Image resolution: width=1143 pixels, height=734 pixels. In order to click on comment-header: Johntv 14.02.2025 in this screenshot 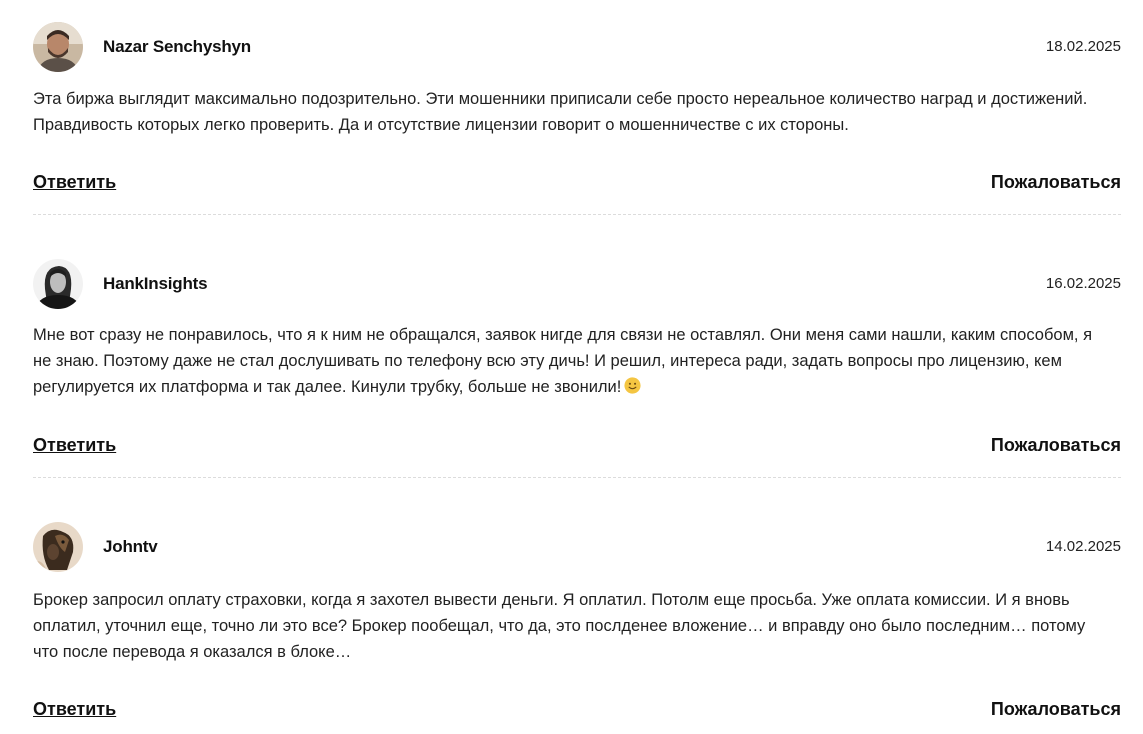, I will do `click(577, 547)`.